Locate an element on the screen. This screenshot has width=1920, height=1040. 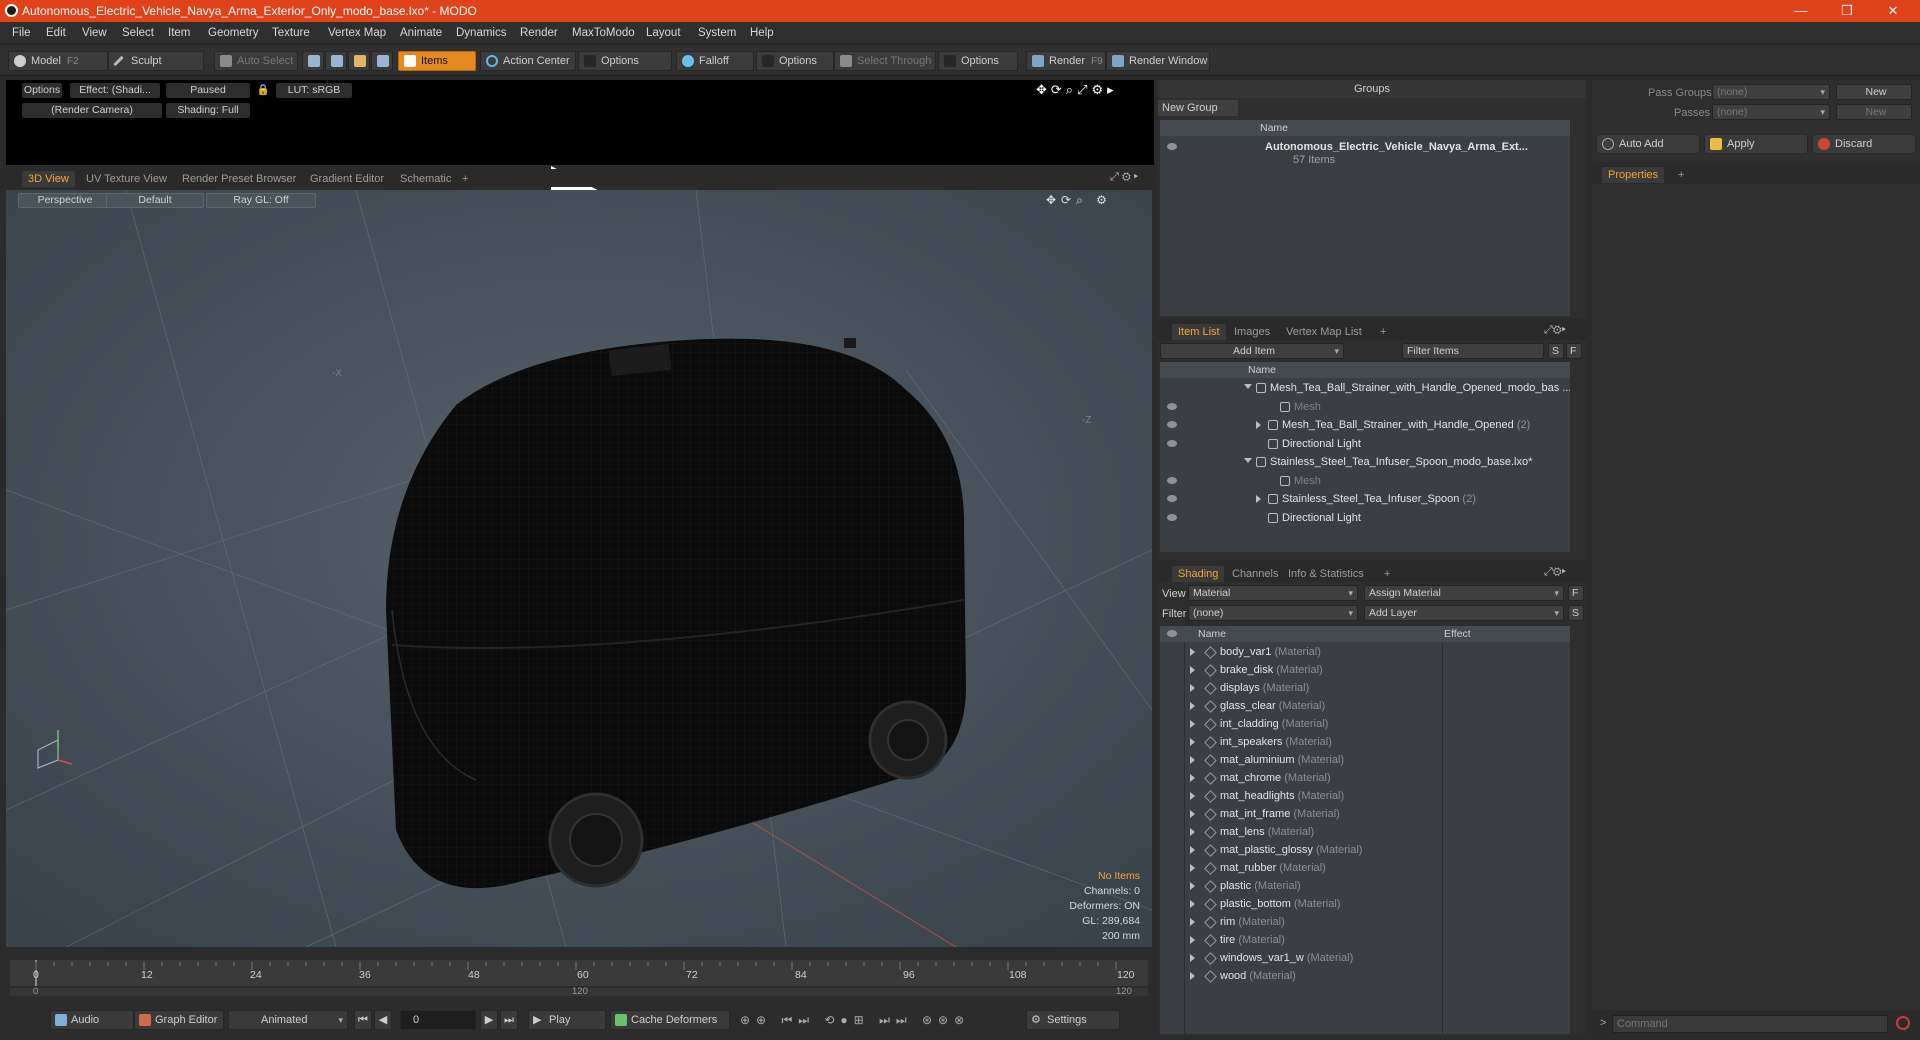
render-button: Render F9 is located at coordinates (1066, 61).